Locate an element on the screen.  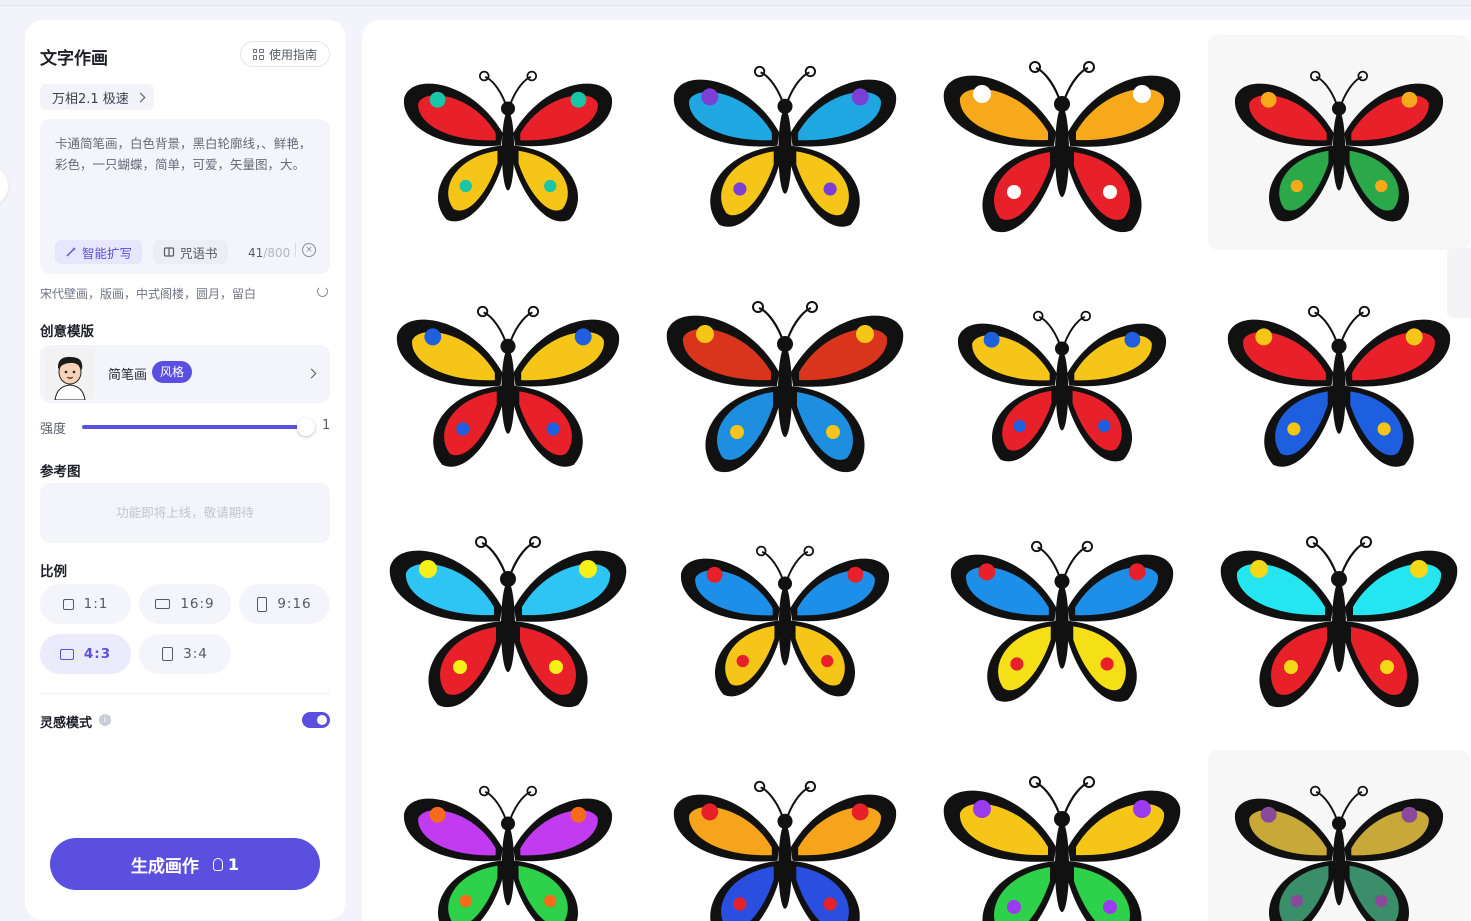
inspiration-mode-label: 灵感模式 is located at coordinates (66, 723).